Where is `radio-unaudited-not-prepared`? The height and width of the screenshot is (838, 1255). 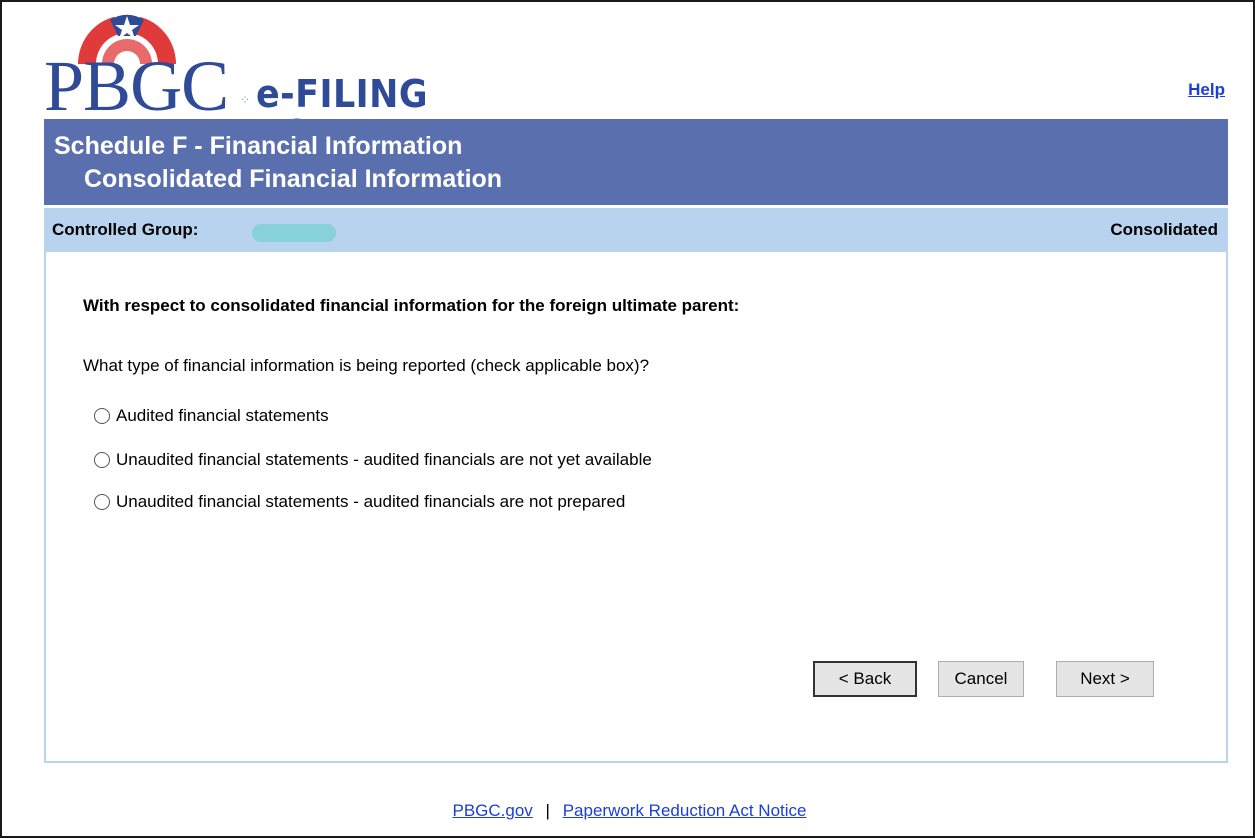 radio-unaudited-not-prepared is located at coordinates (102, 502).